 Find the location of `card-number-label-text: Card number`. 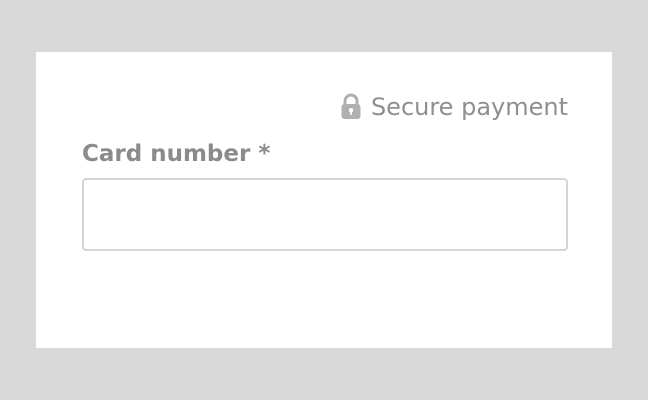

card-number-label-text: Card number is located at coordinates (166, 154).